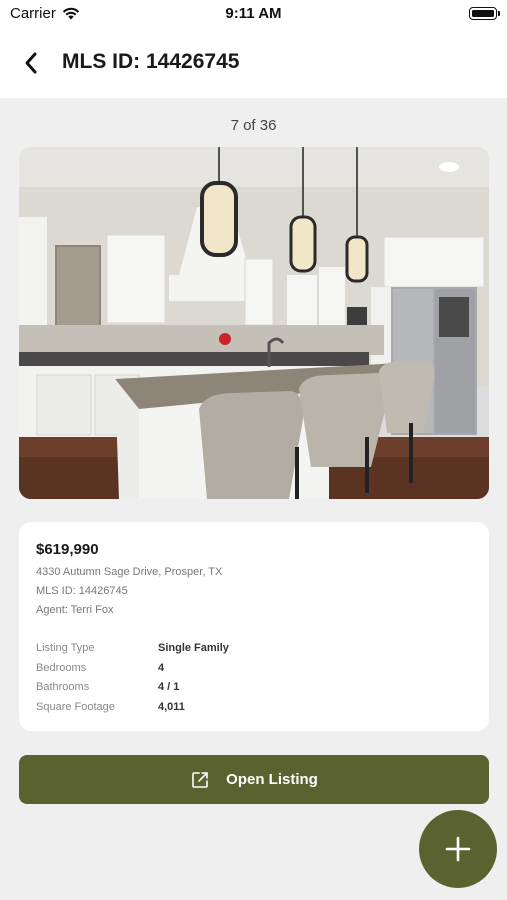  I want to click on detail-row-square-footage: Square Footage 4,011, so click(246, 709).